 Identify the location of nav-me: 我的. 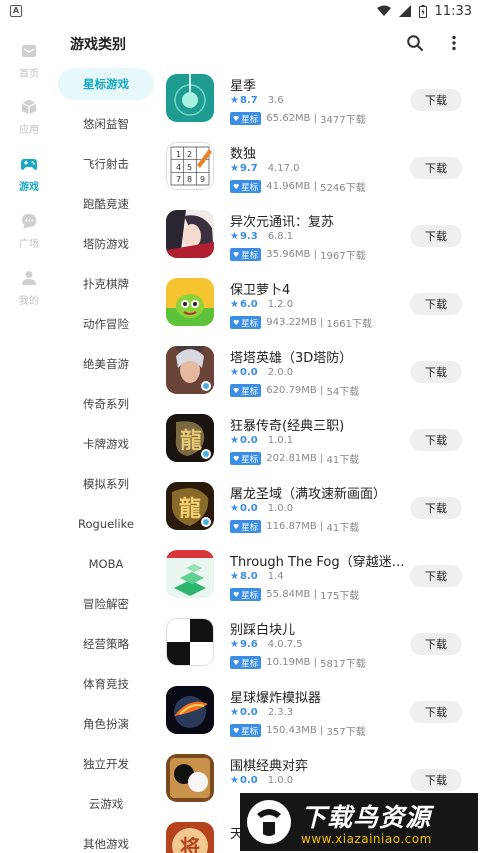
(29, 290).